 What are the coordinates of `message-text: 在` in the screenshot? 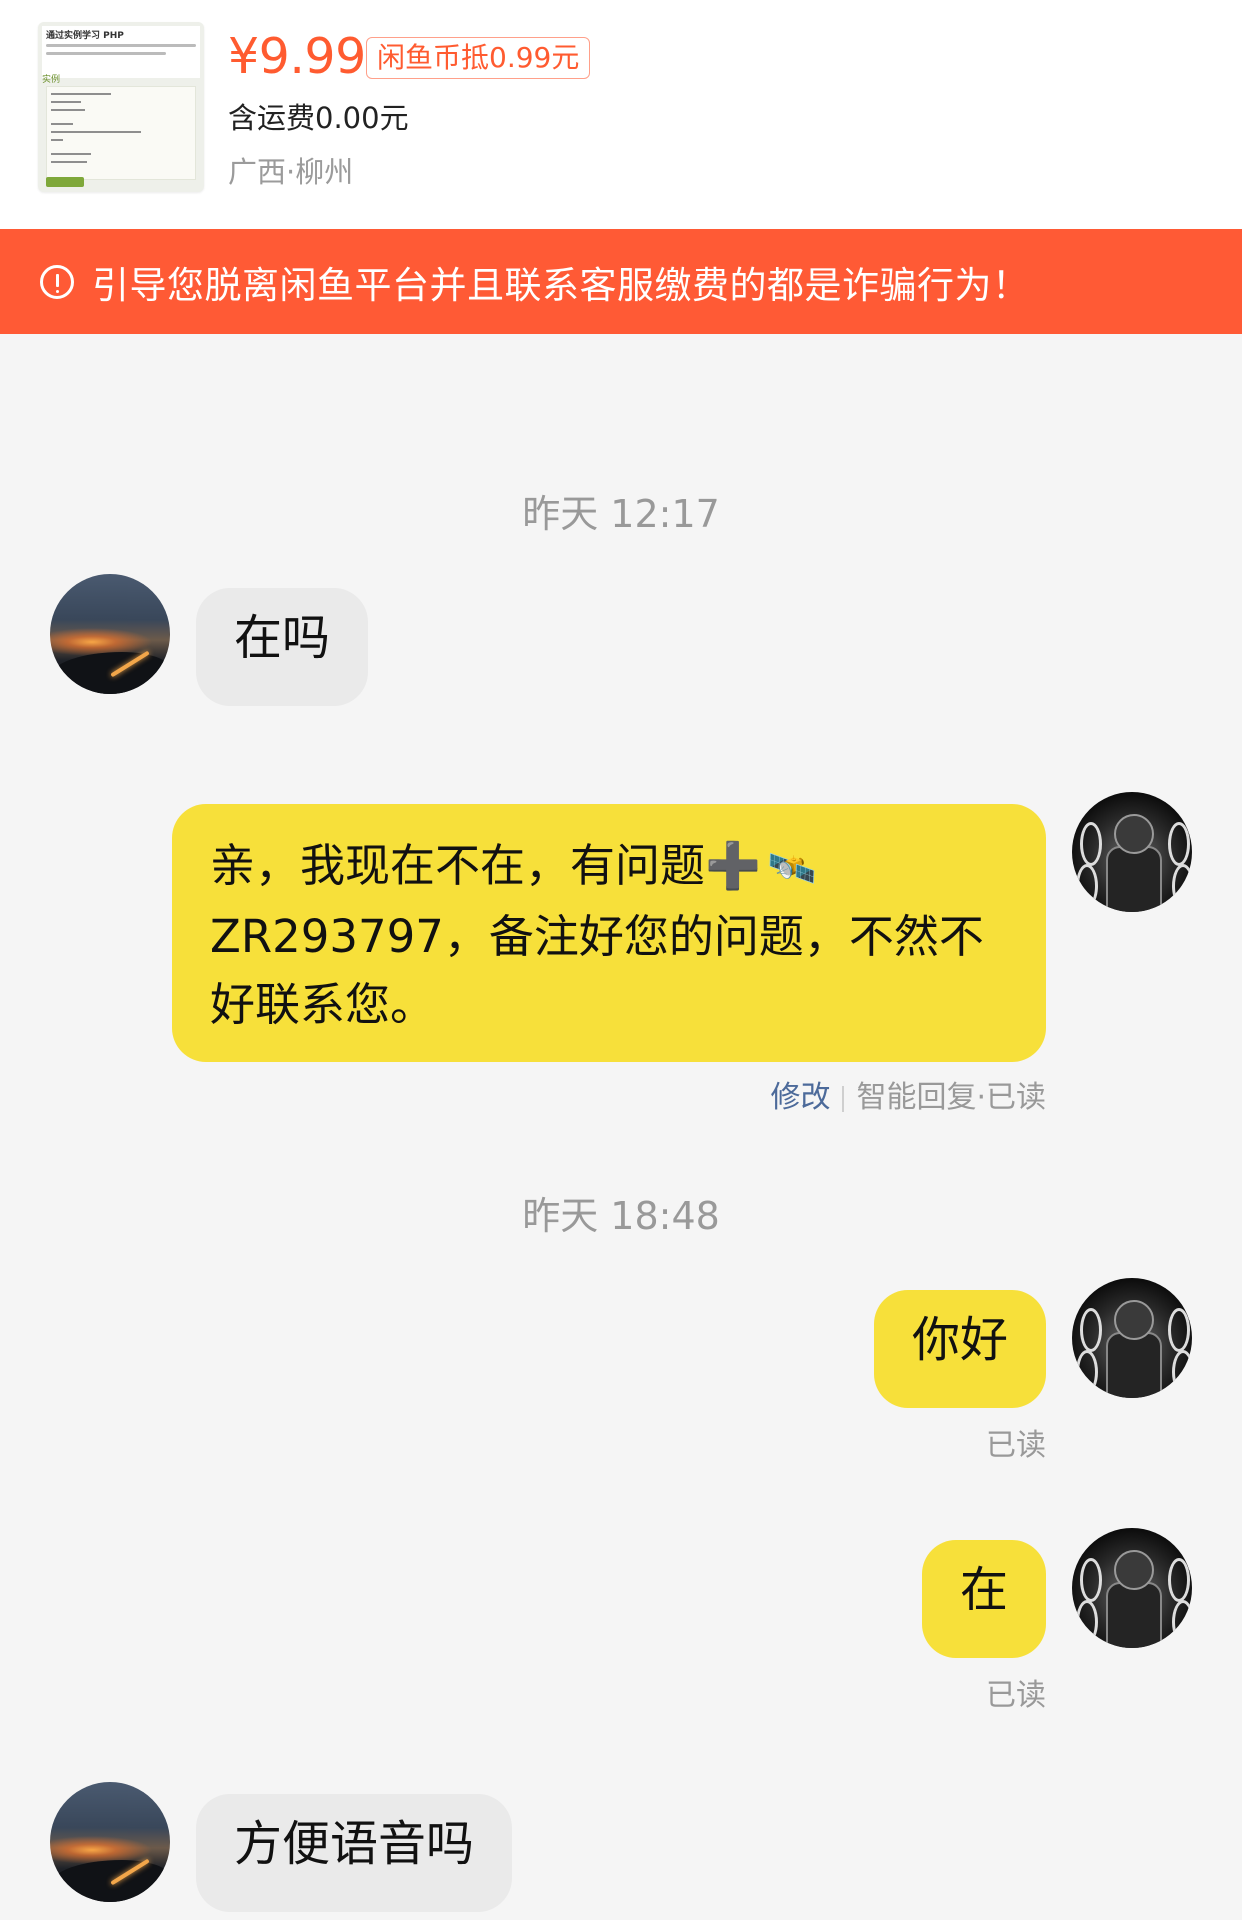 It's located at (983, 1590).